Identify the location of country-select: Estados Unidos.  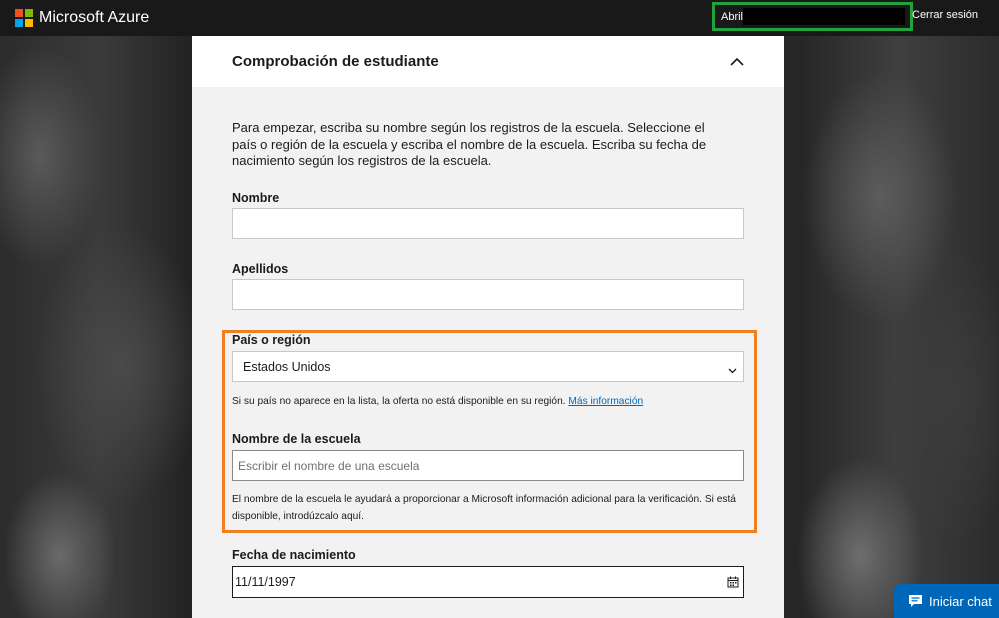
(488, 366).